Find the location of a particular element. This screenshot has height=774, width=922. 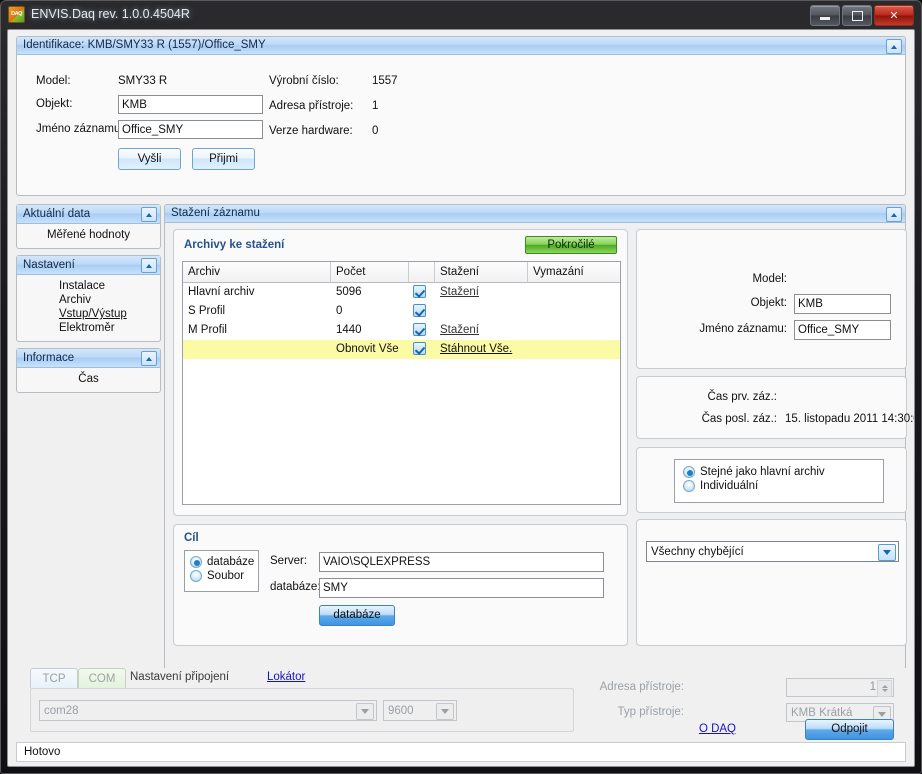

range-select: Všechny chybějící is located at coordinates (772, 551).